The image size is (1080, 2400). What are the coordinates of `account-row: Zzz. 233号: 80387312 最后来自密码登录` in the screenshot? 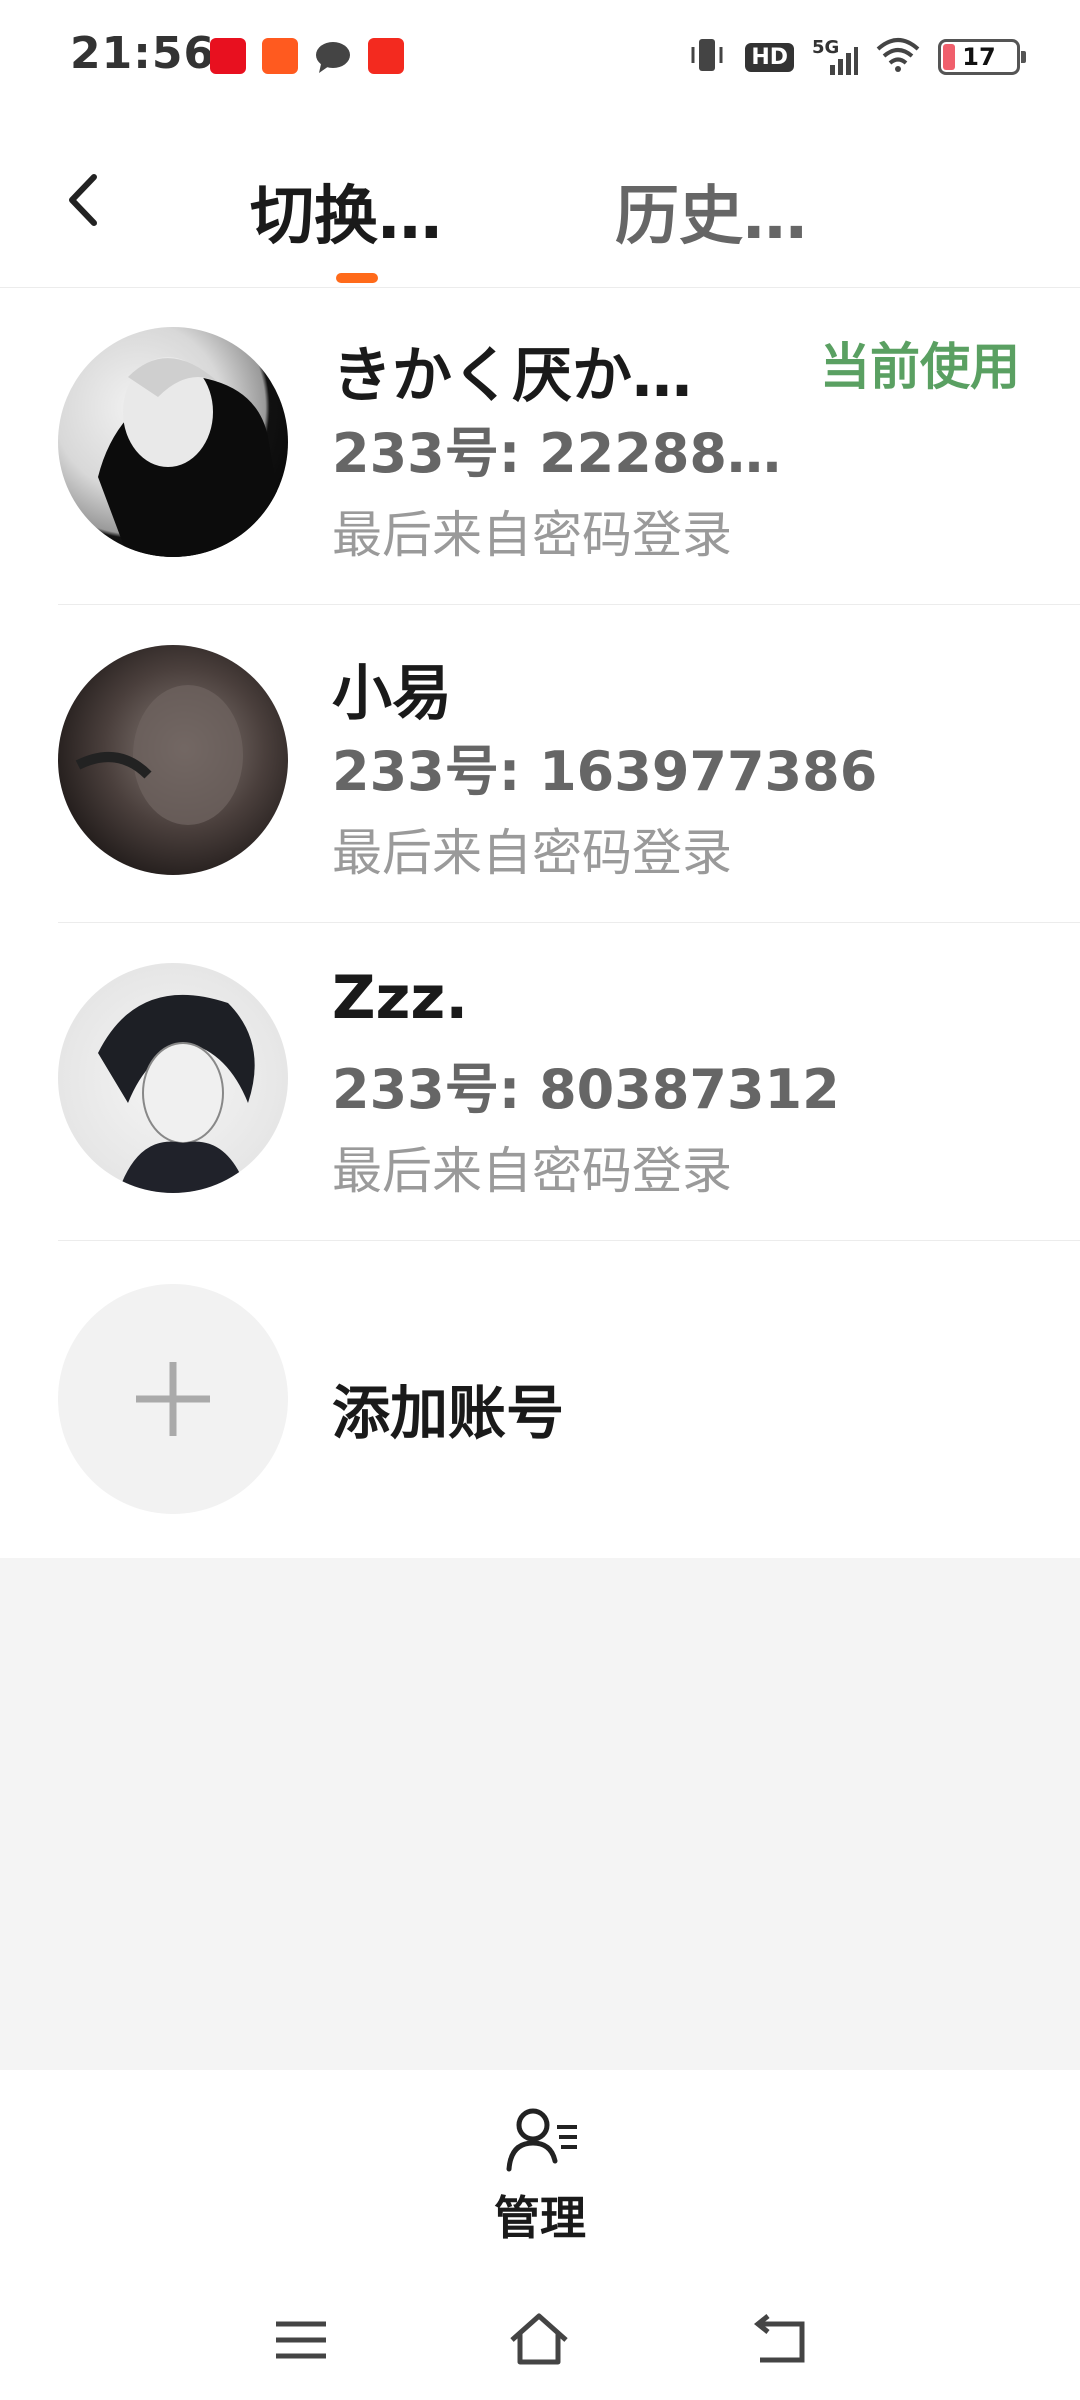 It's located at (540, 1082).